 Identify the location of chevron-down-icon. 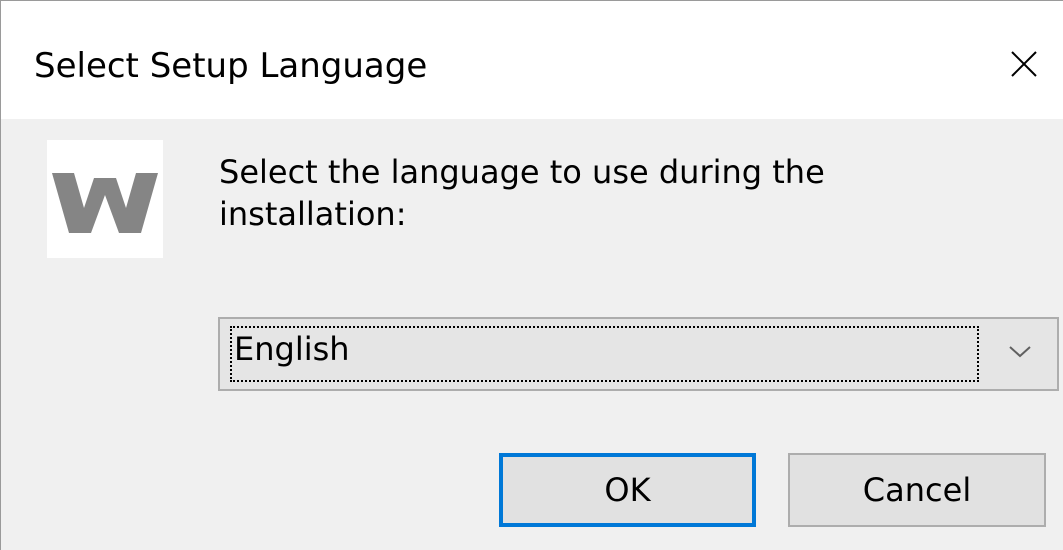
(1020, 352).